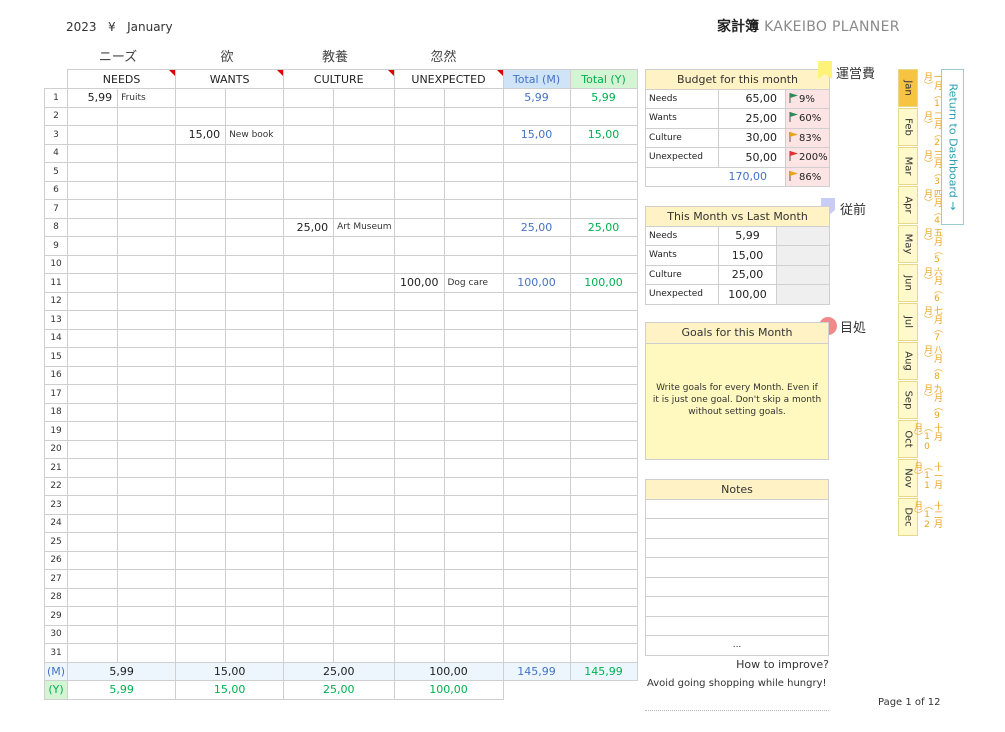  Describe the element at coordinates (908, 88) in the screenshot. I see `tab-jan: Jan` at that location.